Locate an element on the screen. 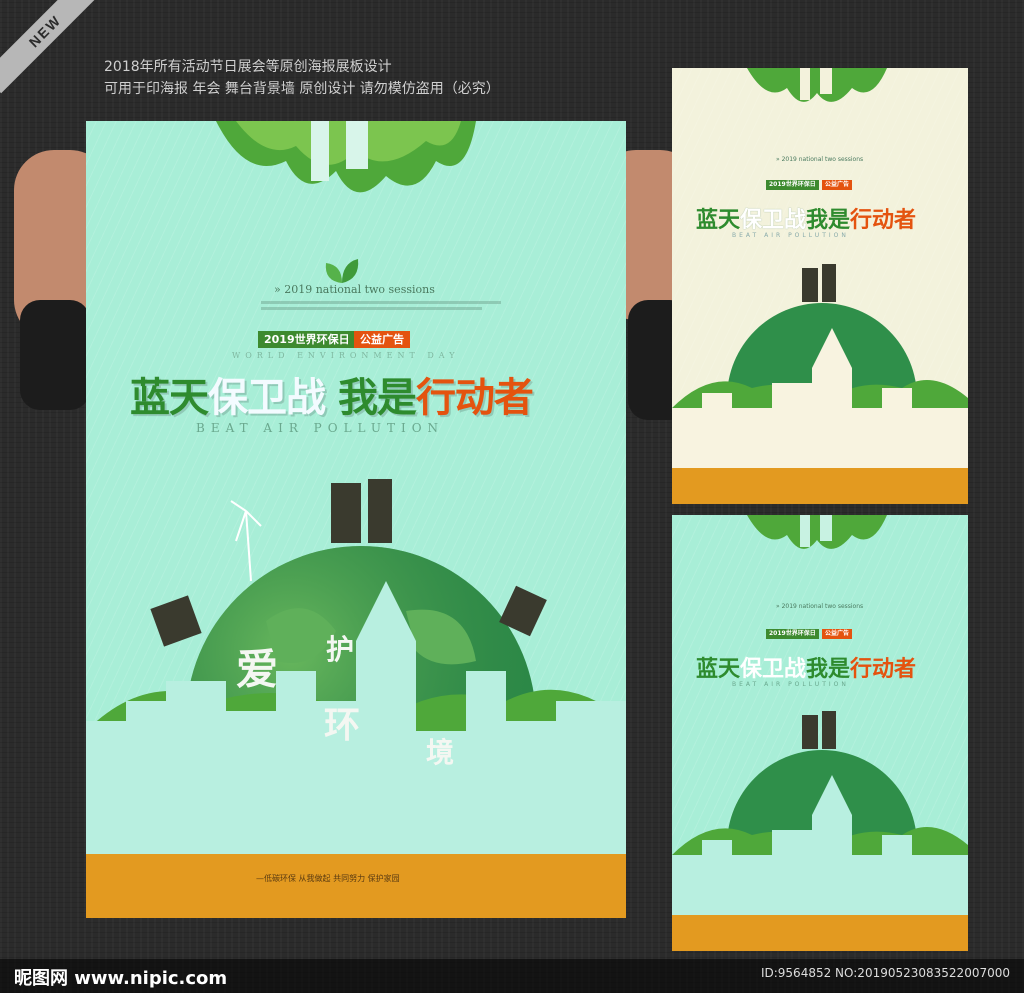  title-part-1: 蓝天 is located at coordinates (169, 398).